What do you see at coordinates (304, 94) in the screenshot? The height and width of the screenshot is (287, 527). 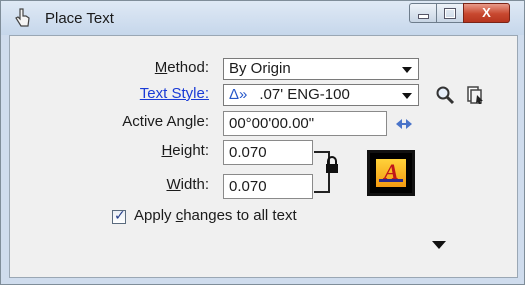 I see `text-style-value: .07' ENG-100` at bounding box center [304, 94].